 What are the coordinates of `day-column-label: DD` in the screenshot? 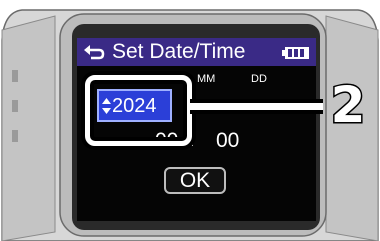 It's located at (259, 79).